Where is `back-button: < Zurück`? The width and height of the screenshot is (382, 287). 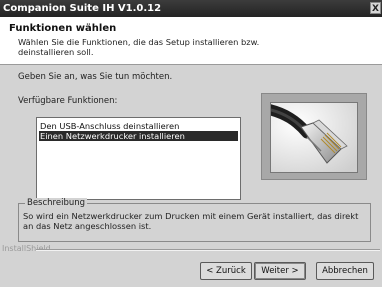
back-button: < Zurück is located at coordinates (226, 271).